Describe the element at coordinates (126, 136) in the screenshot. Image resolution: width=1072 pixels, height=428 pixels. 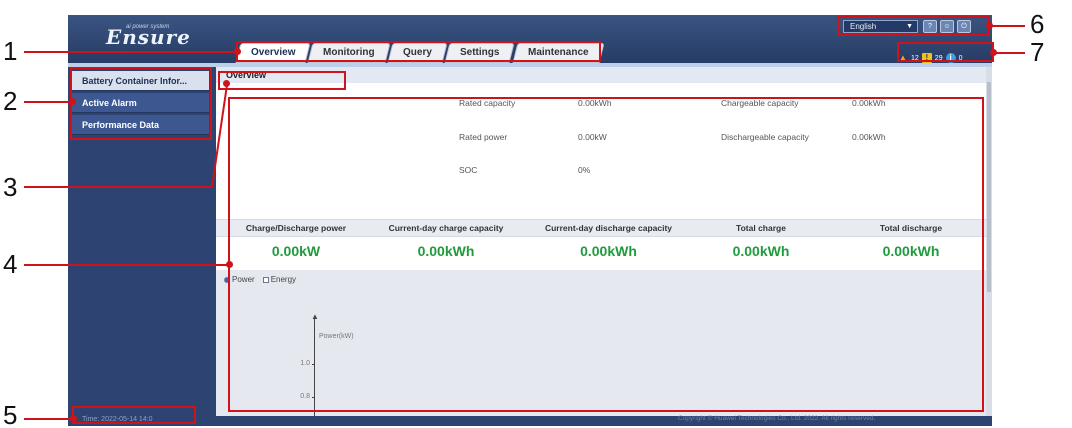
I see `callout-line-3-diagonal` at that location.